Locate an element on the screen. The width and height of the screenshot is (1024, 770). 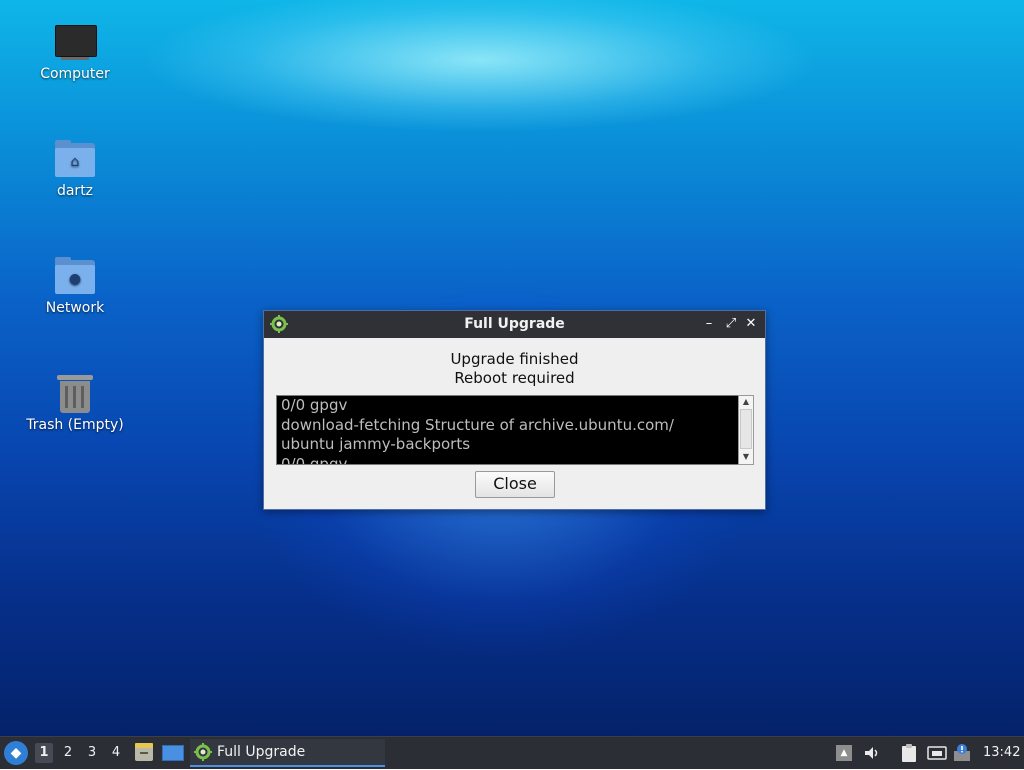
status-message: Upgrade finished is located at coordinates (514, 359).